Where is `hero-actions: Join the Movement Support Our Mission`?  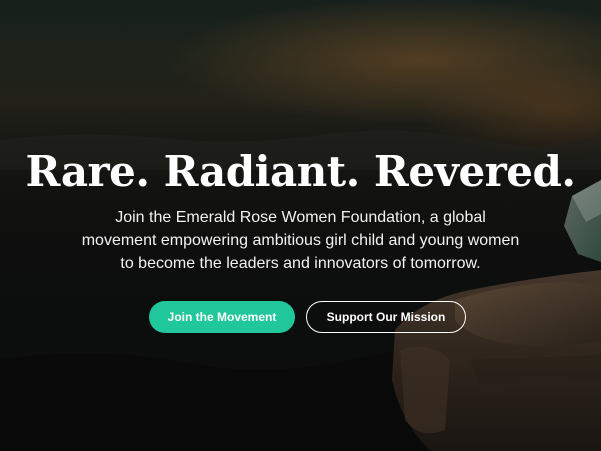 hero-actions: Join the Movement Support Our Mission is located at coordinates (300, 317).